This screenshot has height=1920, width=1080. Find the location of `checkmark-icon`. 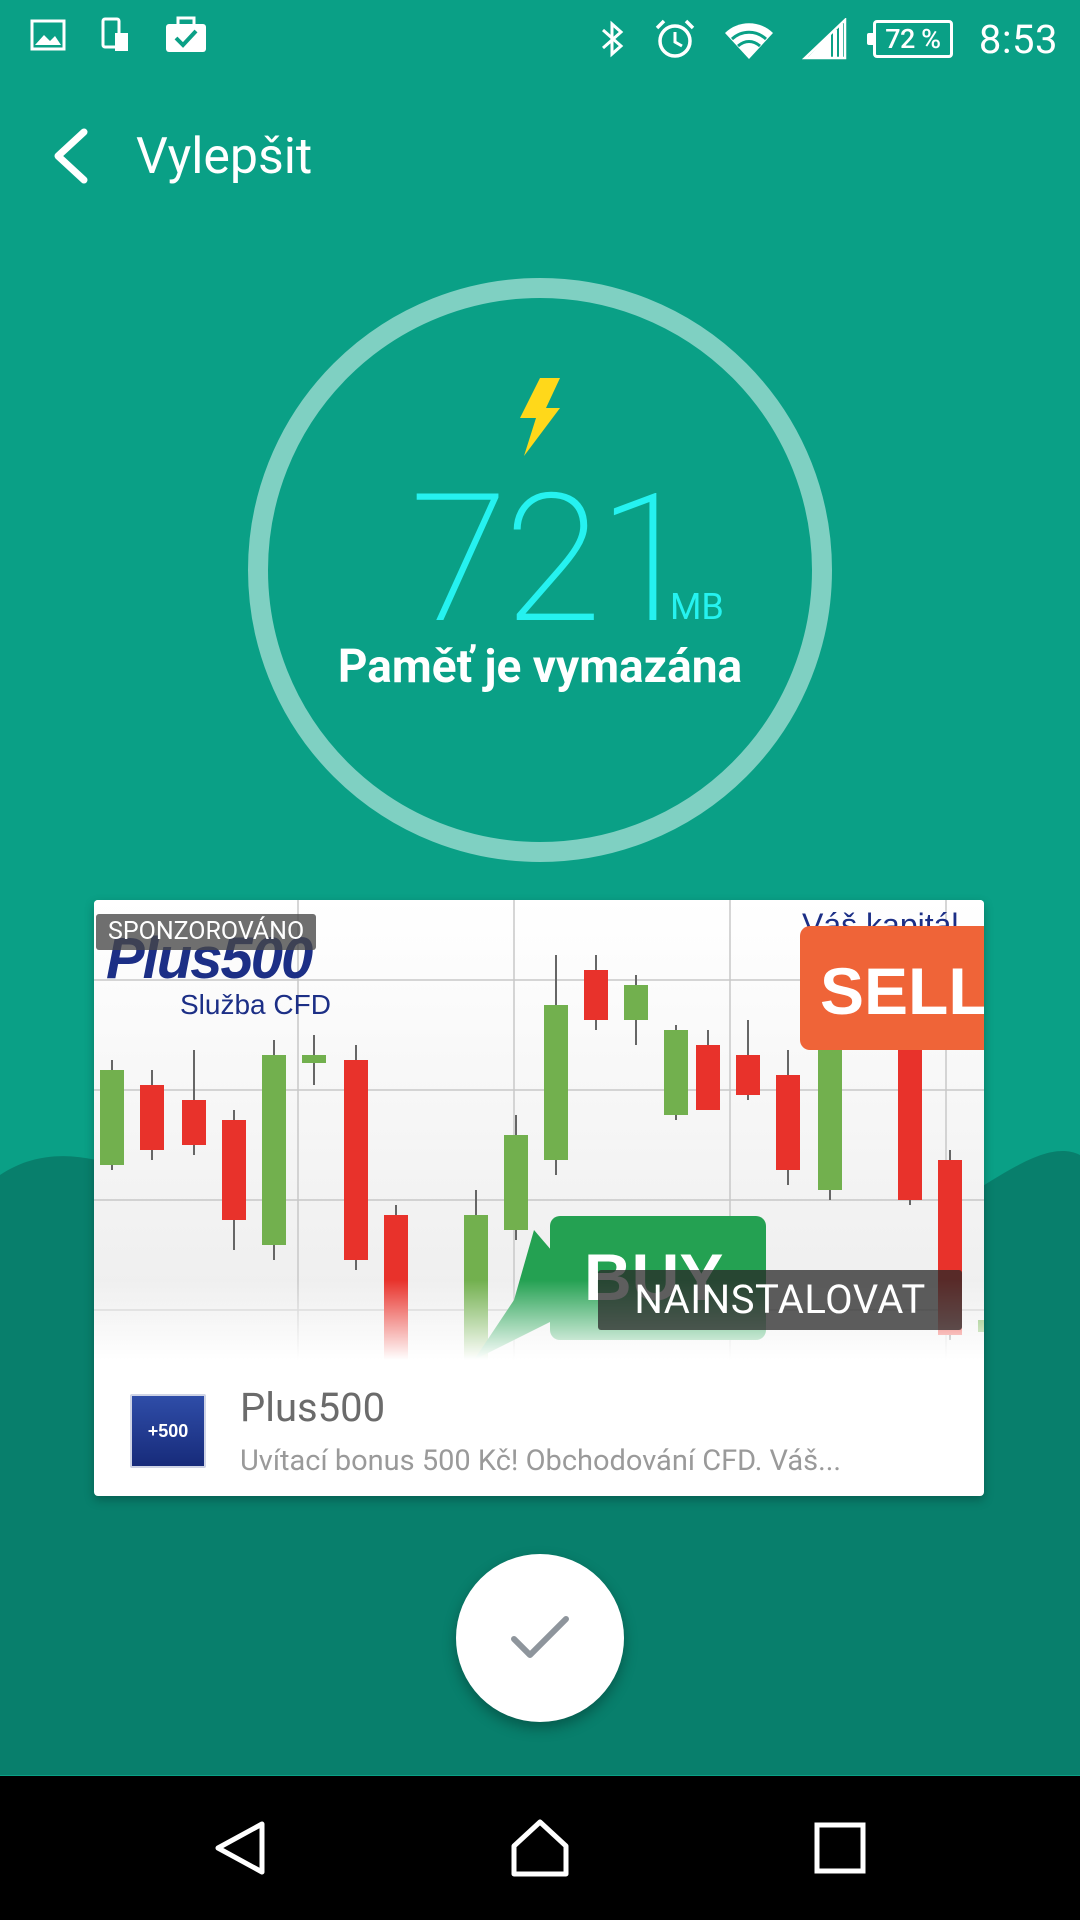

checkmark-icon is located at coordinates (540, 1637).